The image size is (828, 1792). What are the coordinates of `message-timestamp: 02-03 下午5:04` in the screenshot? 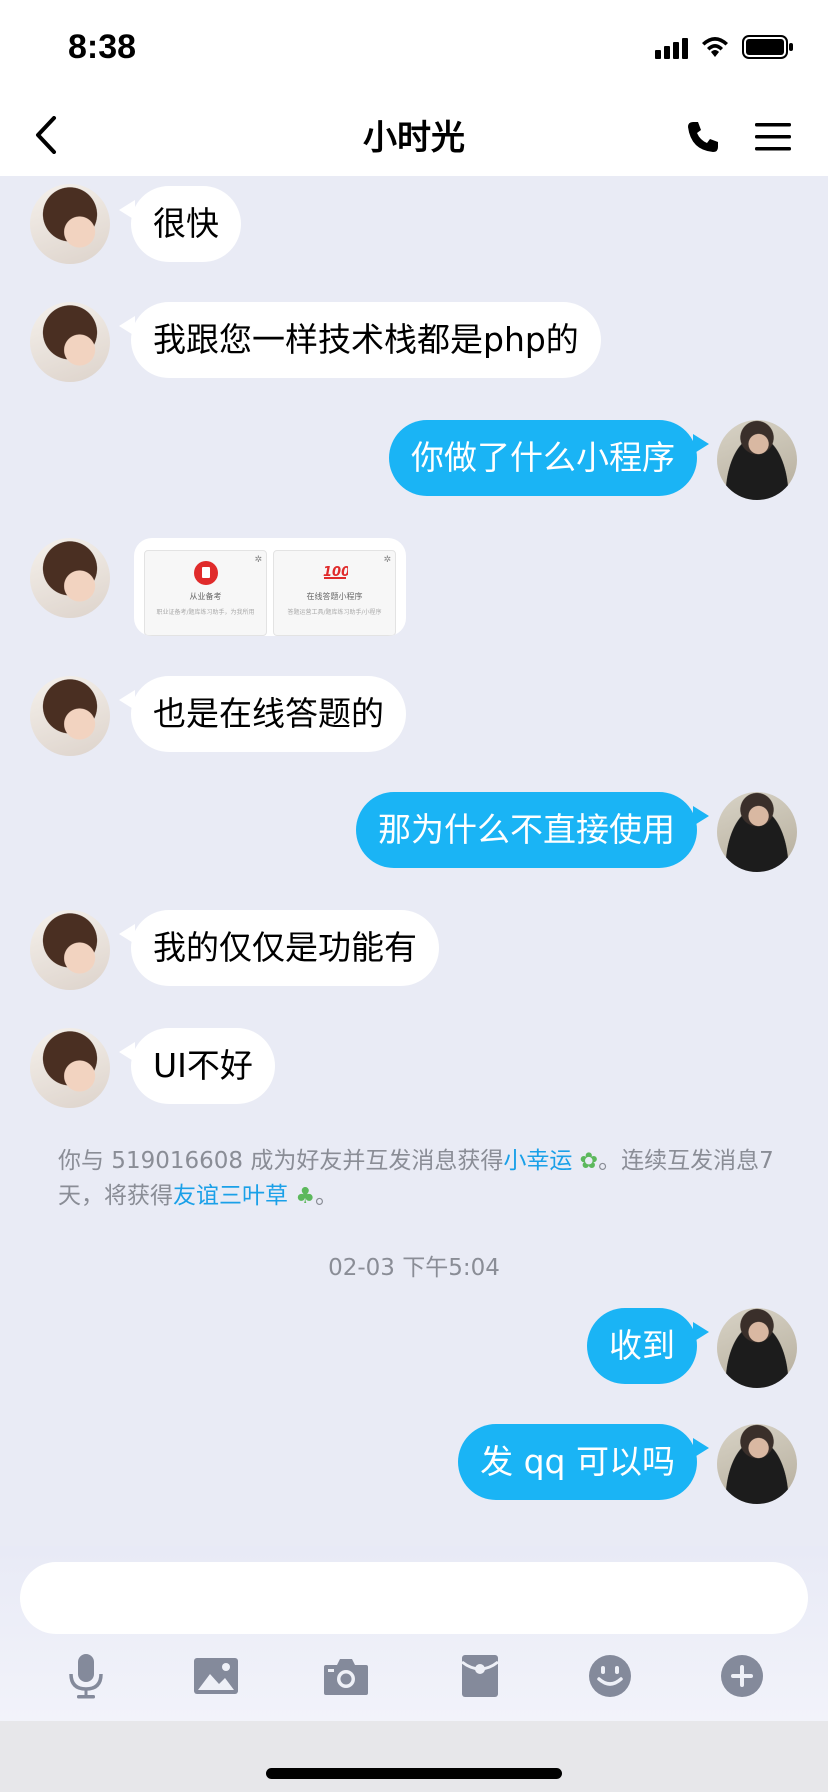 It's located at (414, 1268).